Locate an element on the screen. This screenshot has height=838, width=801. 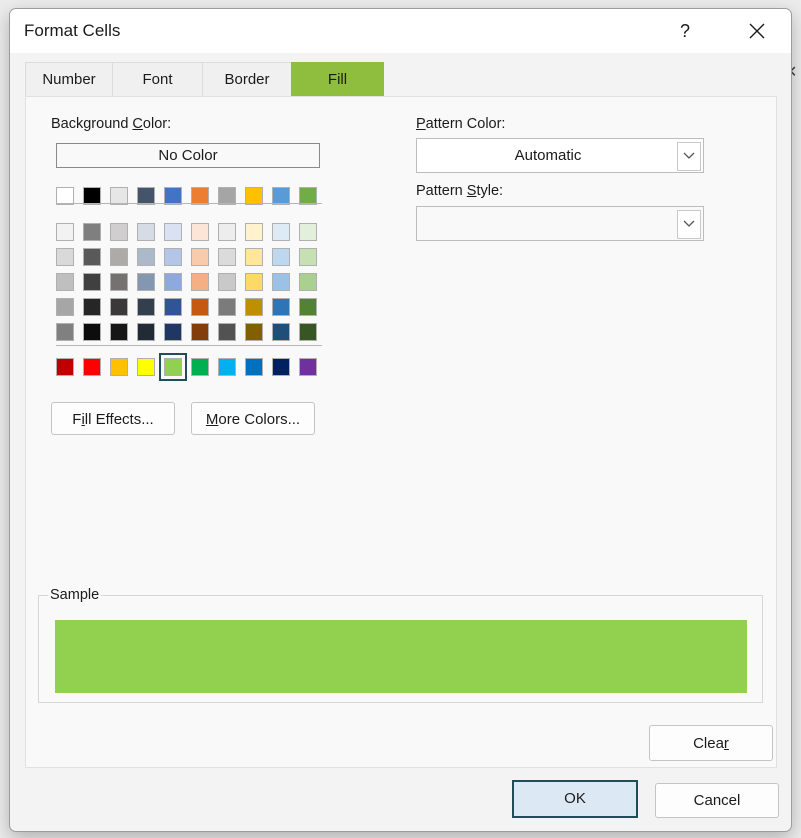
background-color-label: Background Color: is located at coordinates (111, 124).